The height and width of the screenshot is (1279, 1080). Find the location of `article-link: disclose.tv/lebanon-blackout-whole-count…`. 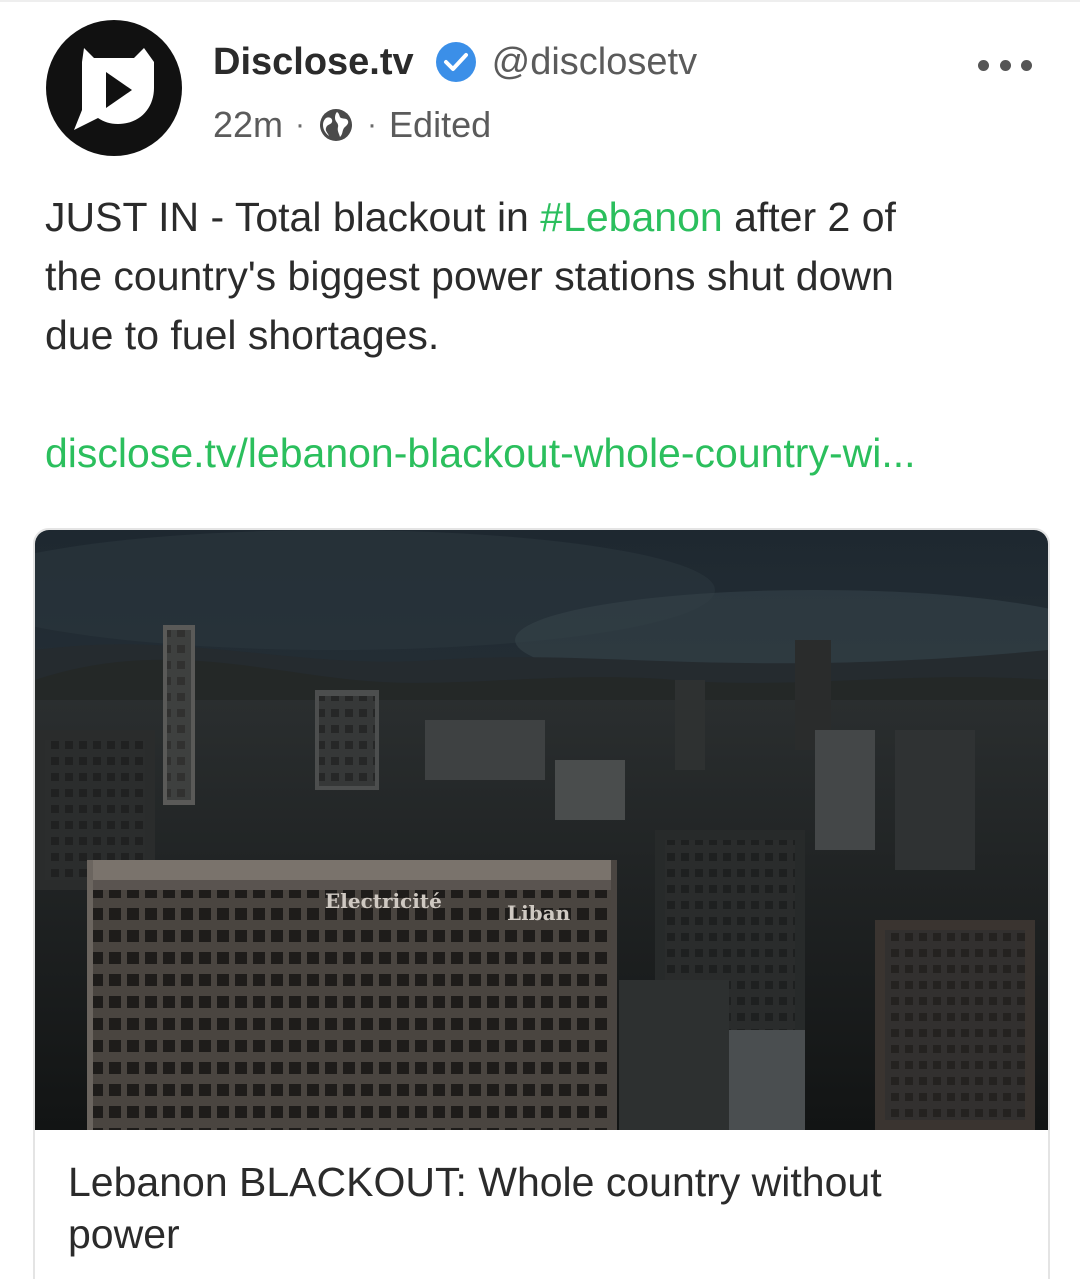

article-link: disclose.tv/lebanon-blackout-whole-count… is located at coordinates (545, 453).